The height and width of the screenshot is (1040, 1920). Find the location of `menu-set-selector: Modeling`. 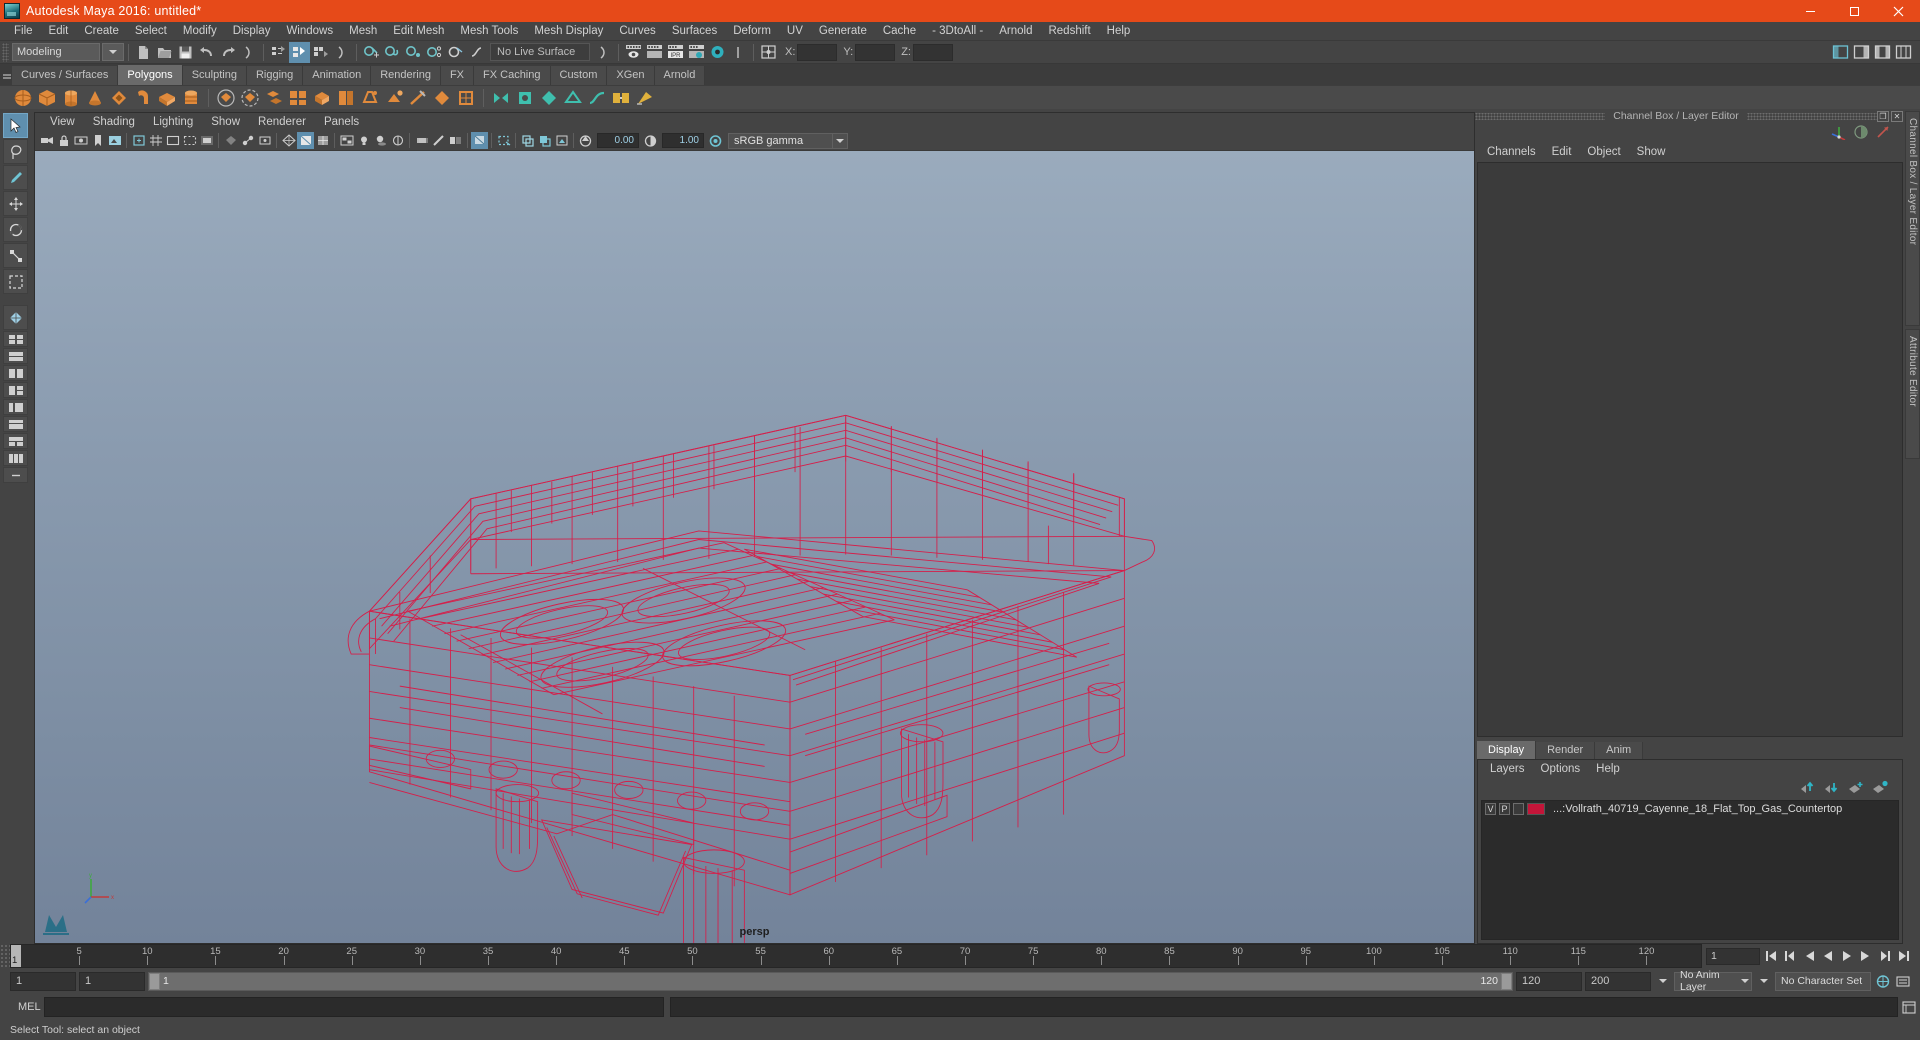

menu-set-selector: Modeling is located at coordinates (56, 52).